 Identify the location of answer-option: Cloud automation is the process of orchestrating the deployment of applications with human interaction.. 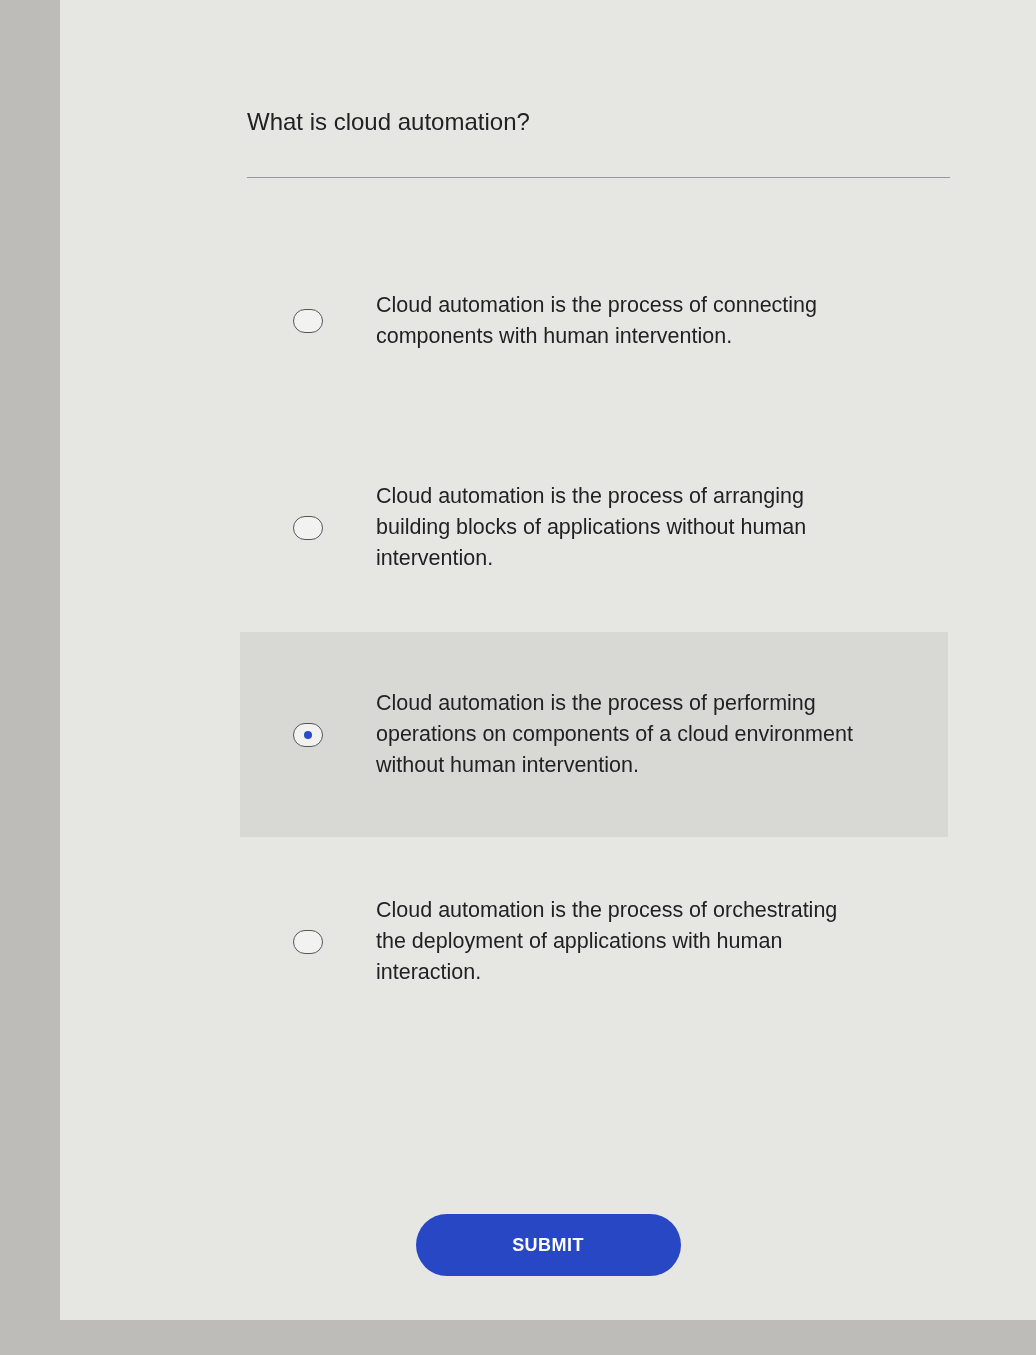
(594, 941).